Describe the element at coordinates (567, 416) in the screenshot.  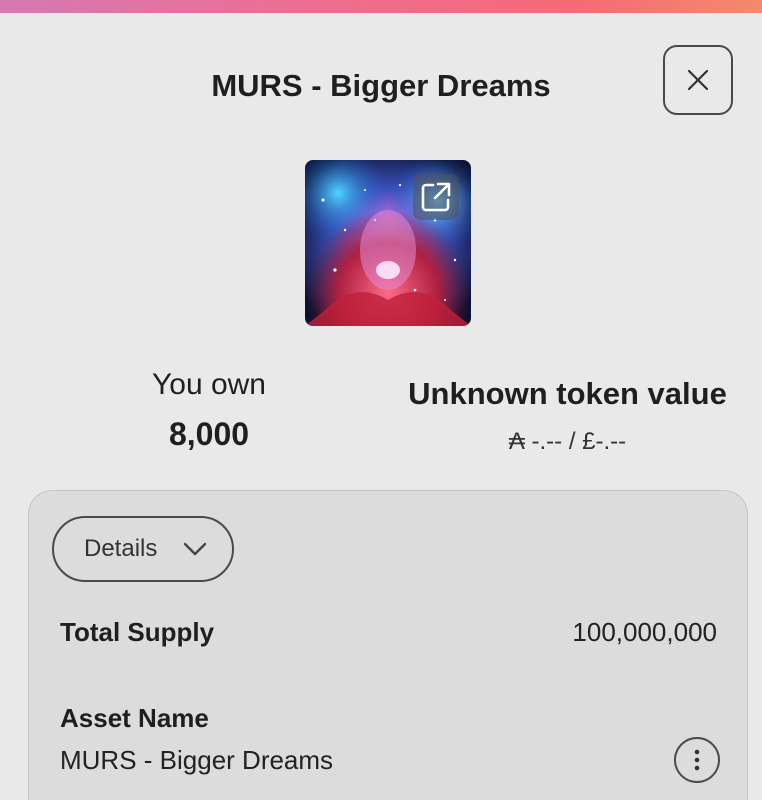
I see `value-stat: Unknown token value ₳ -.-- / £-.--` at that location.